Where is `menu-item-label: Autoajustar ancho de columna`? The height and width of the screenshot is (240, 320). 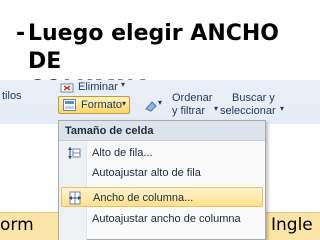
menu-item-label: Autoajustar ancho de columna is located at coordinates (166, 219).